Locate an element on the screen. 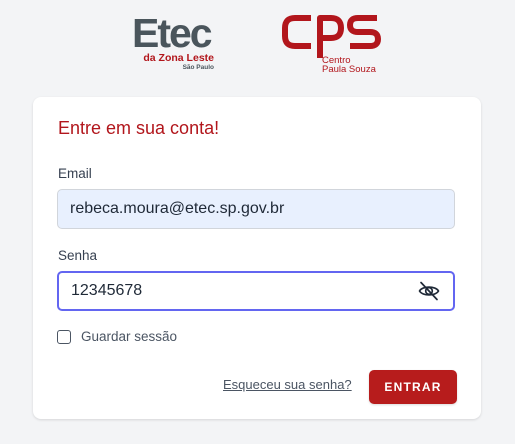 Image resolution: width=515 pixels, height=444 pixels. eye-off-icon is located at coordinates (429, 291).